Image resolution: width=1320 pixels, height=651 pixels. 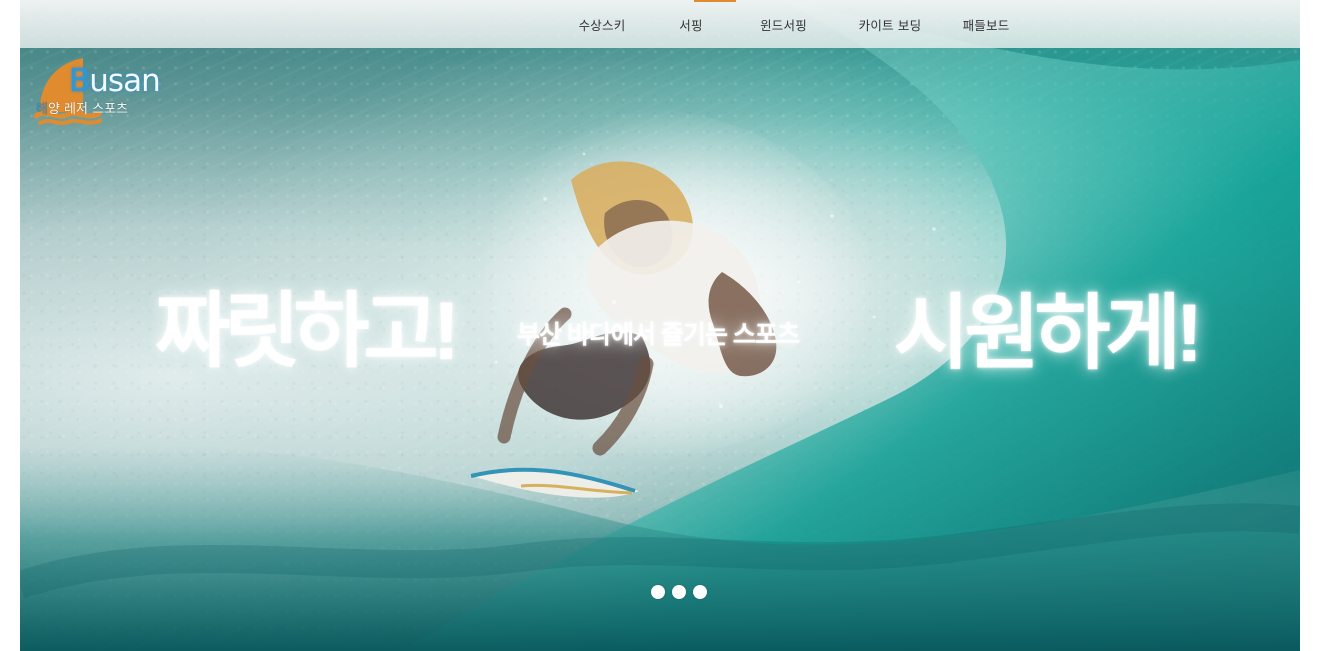 I want to click on logo-subtitle: 해양 레저 스포츠, so click(x=82, y=109).